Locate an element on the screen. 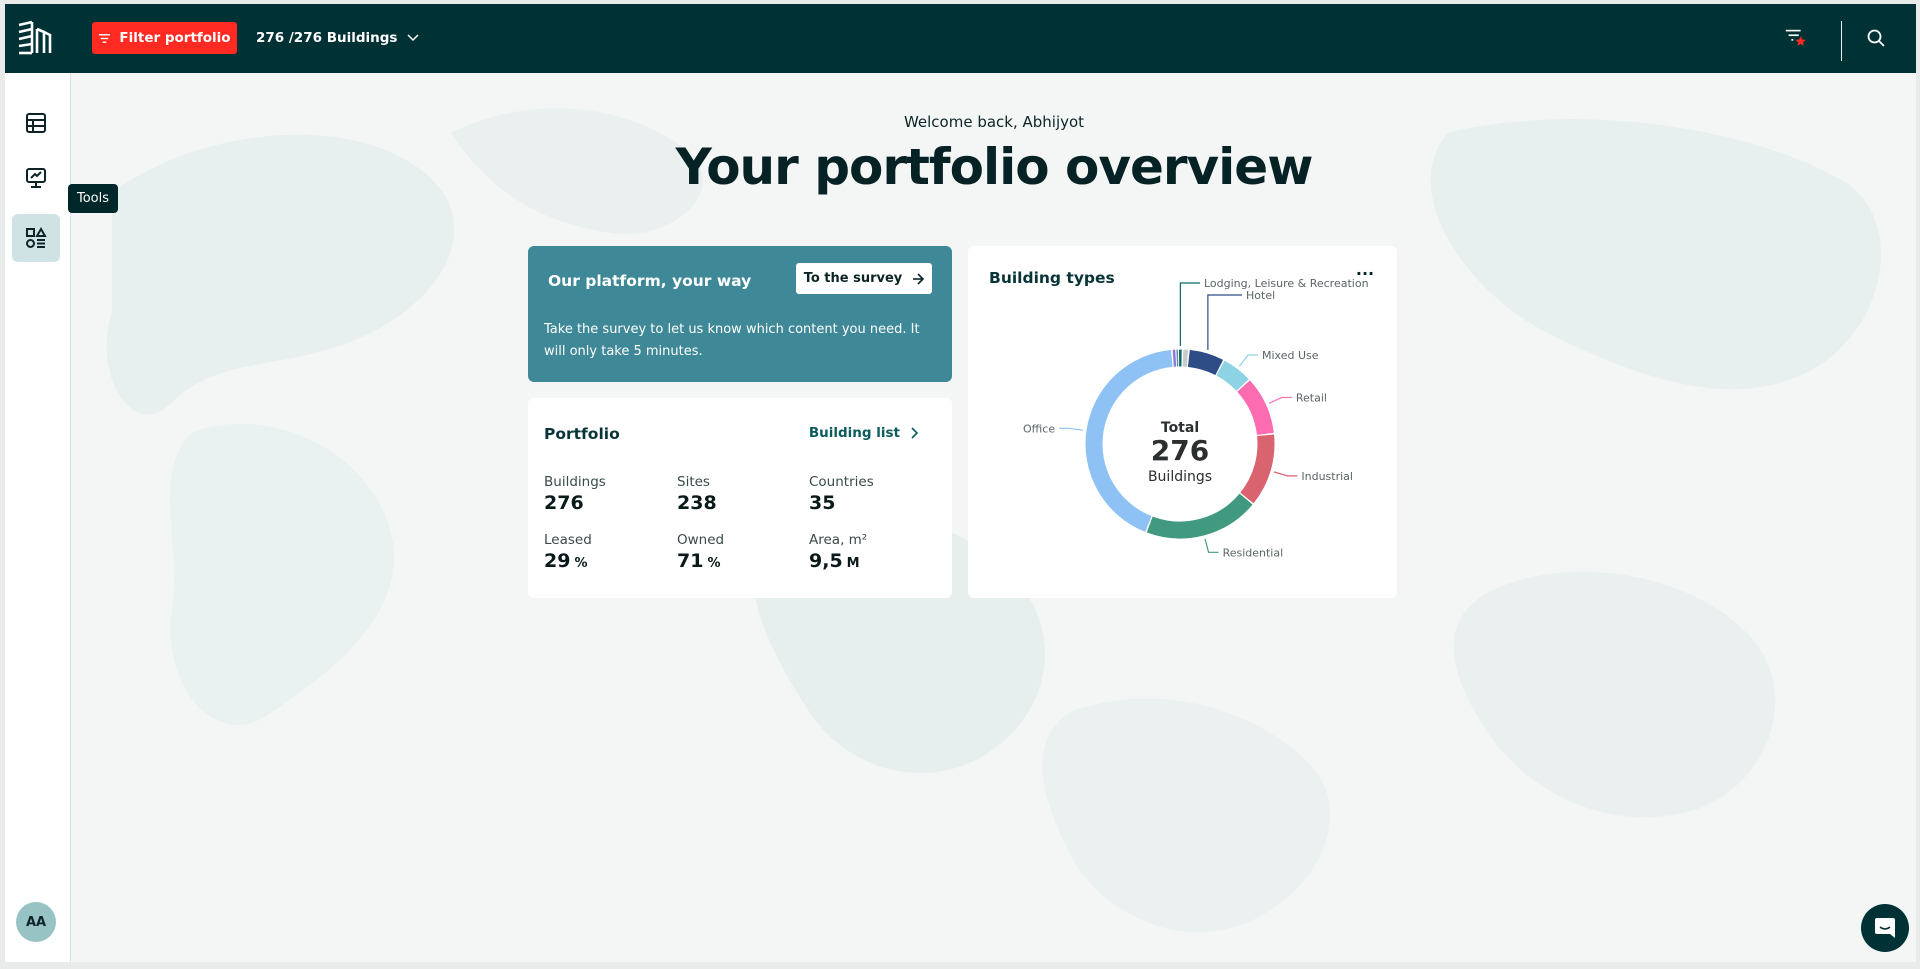 This screenshot has width=1920, height=969. page-title: Your portfolio overview is located at coordinates (994, 167).